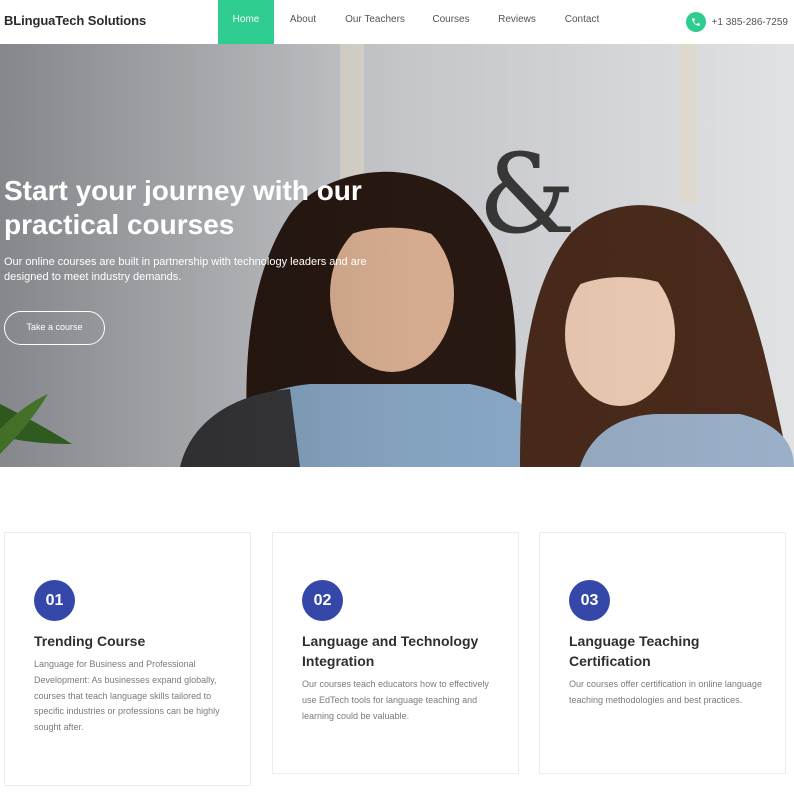  Describe the element at coordinates (75, 22) in the screenshot. I see `brand-logo: BLinguaTech Solutions` at that location.